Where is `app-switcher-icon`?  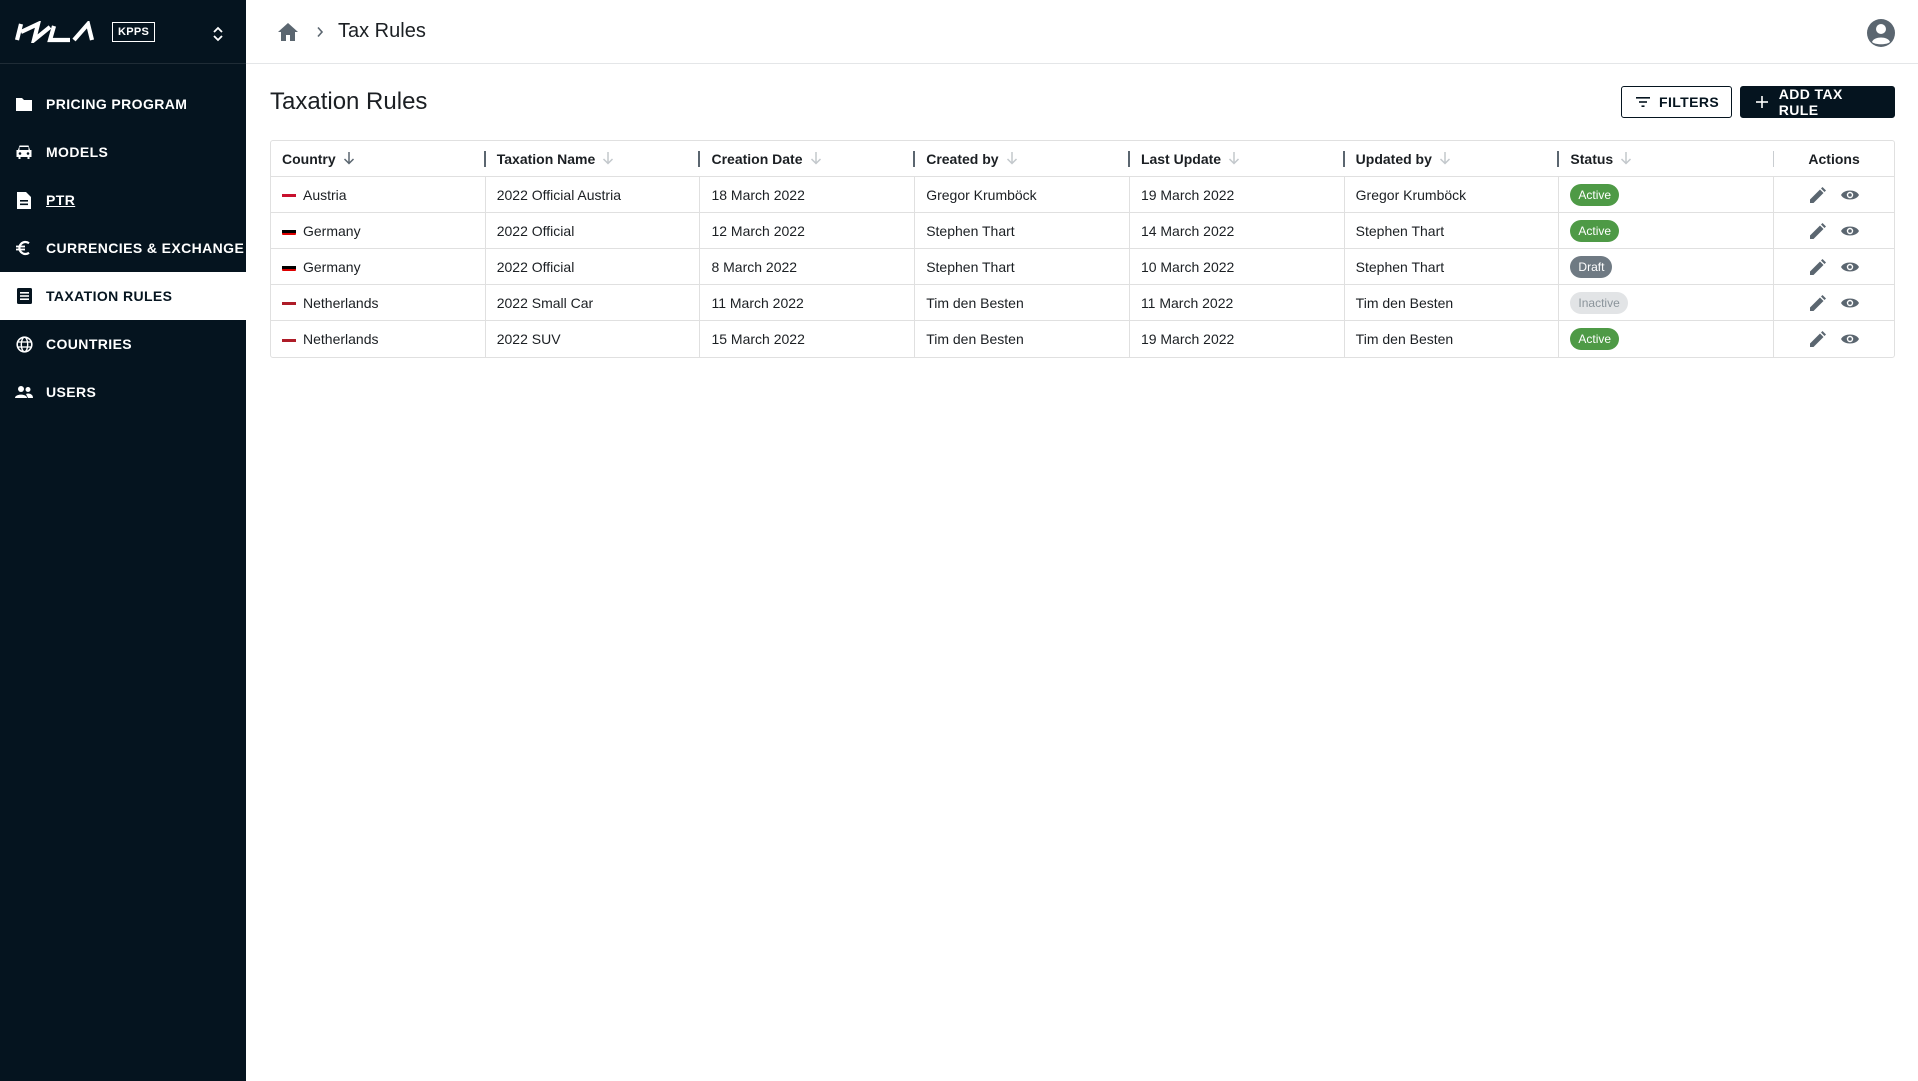 app-switcher-icon is located at coordinates (218, 34).